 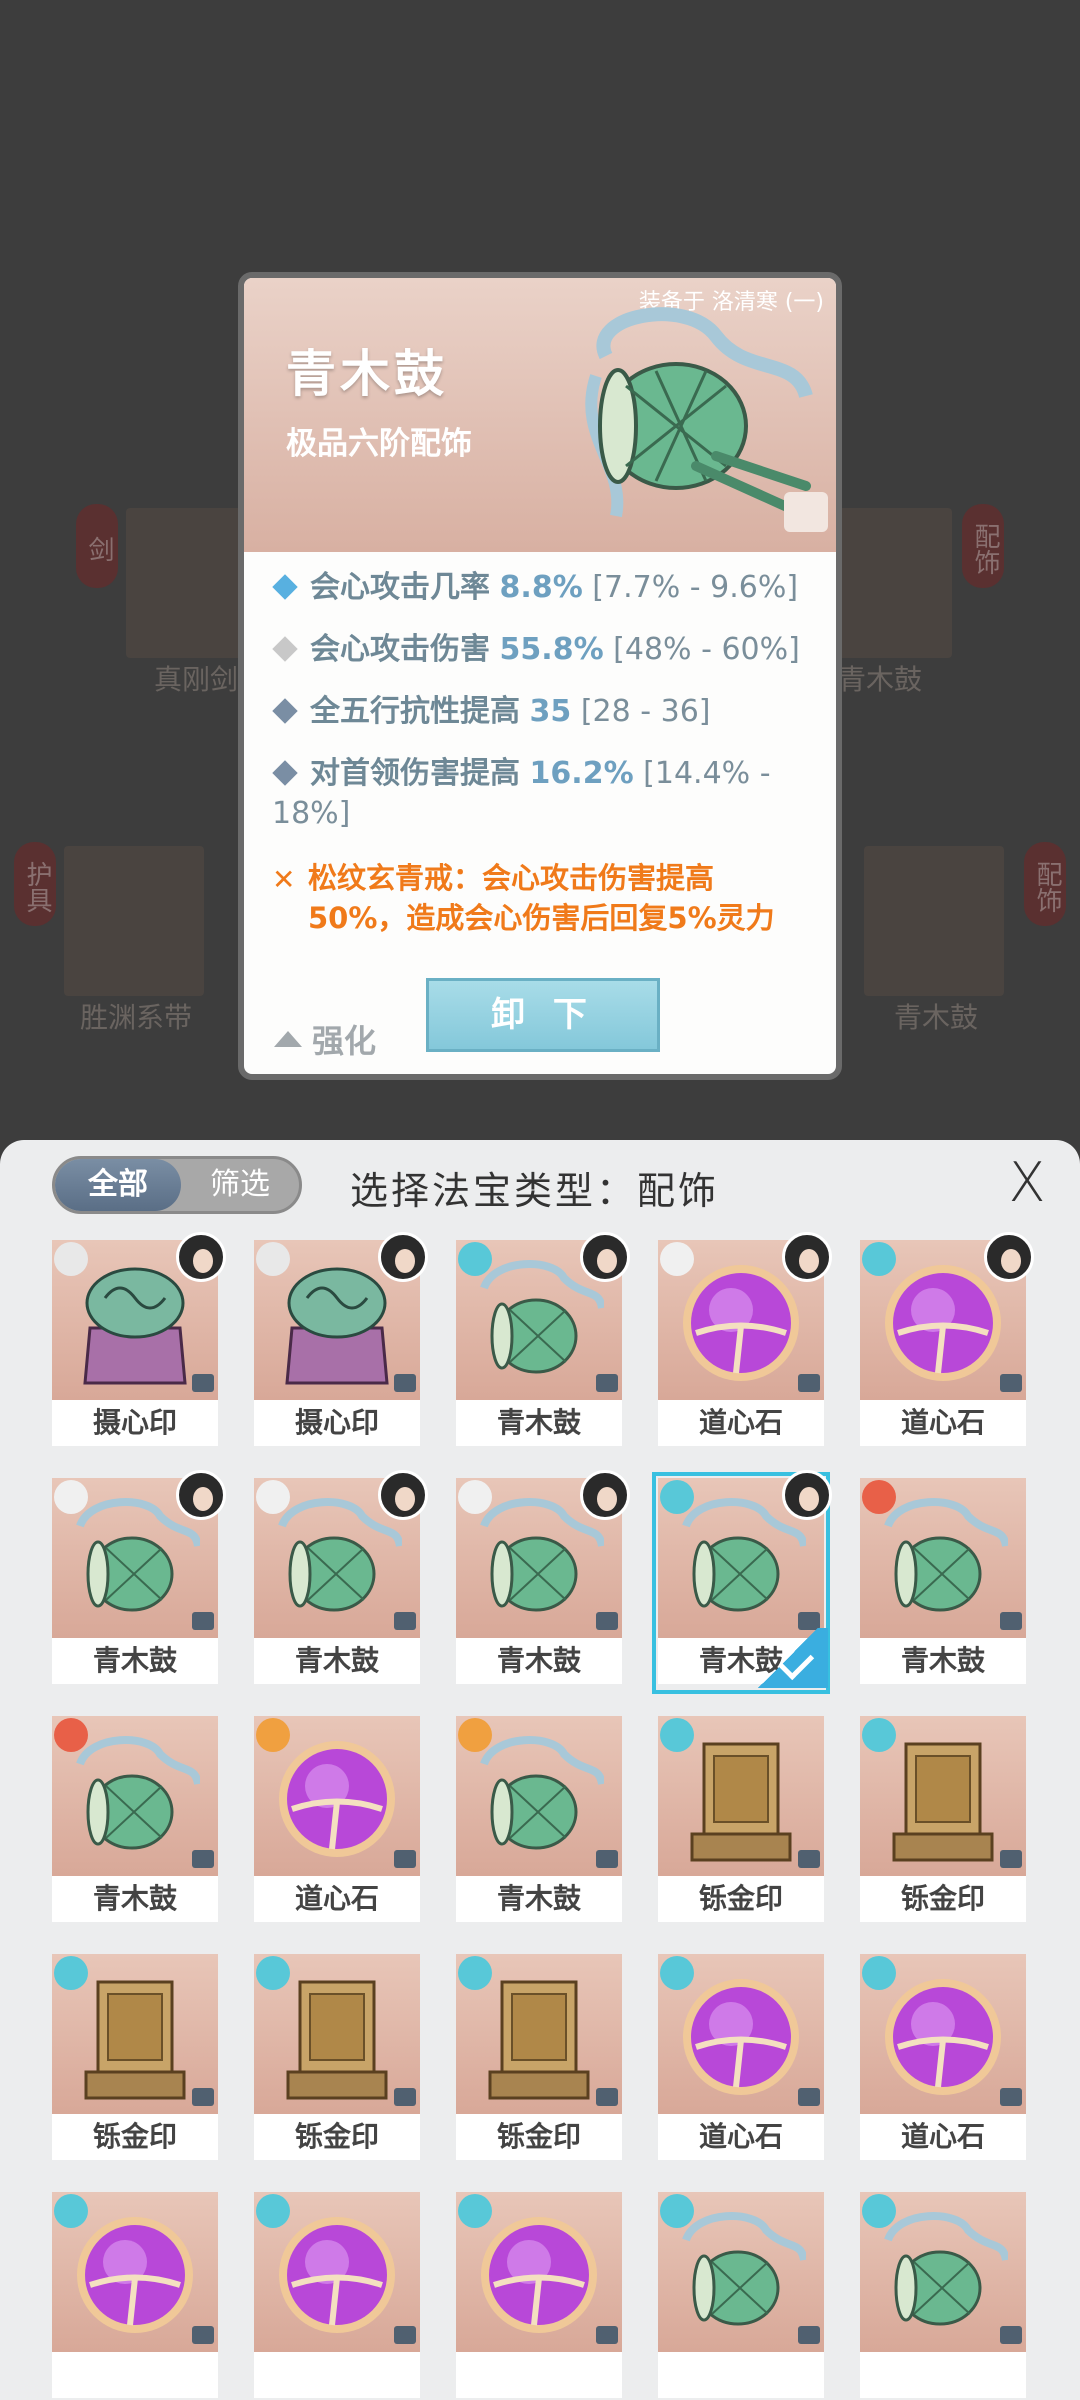 I want to click on stat-range: [7.7% - 9.6%], so click(x=695, y=587).